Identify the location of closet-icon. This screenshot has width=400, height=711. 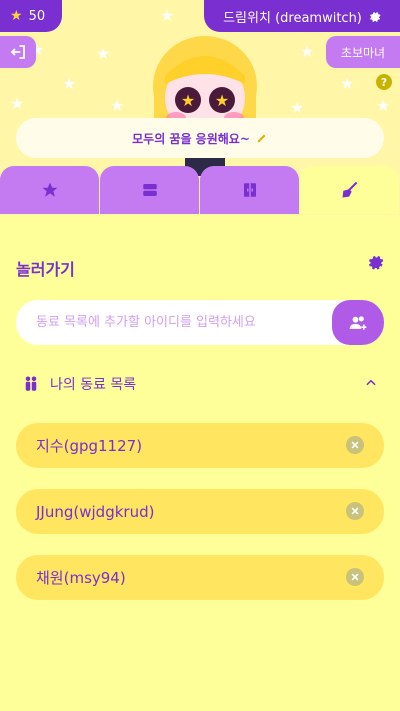
(249, 190).